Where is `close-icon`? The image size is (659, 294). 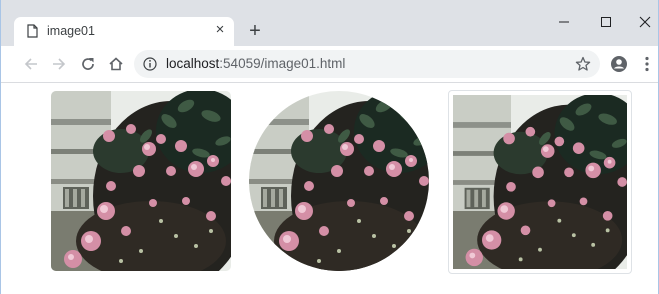 close-icon is located at coordinates (645, 22).